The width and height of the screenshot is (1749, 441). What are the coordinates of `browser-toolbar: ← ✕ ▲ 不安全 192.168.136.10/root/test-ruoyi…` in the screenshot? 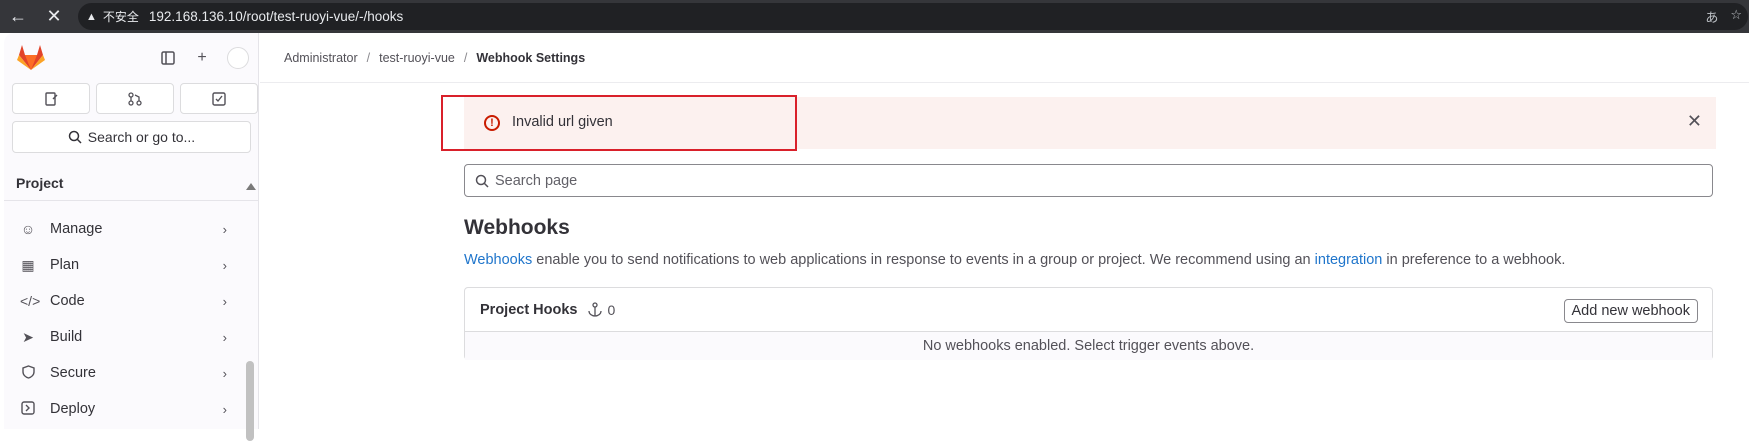 It's located at (874, 16).